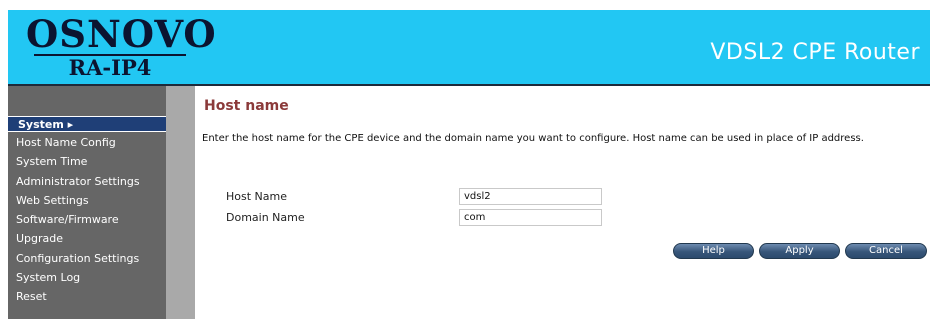 The image size is (930, 319). Describe the element at coordinates (87, 181) in the screenshot. I see `sidebar-item-administrator-settings: Administrator Settings` at that location.